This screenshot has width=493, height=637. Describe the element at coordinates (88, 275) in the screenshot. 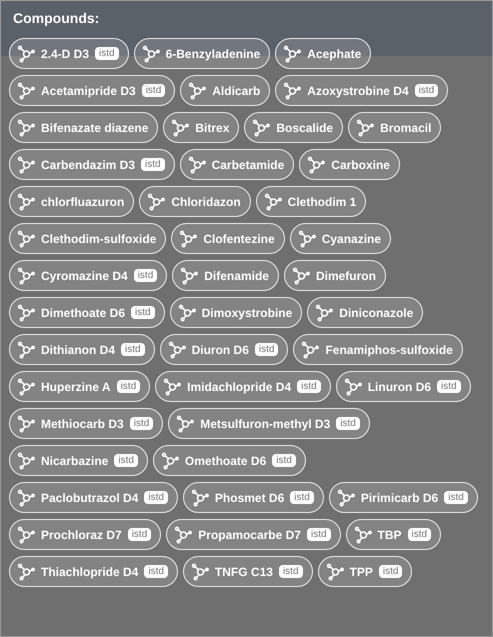

I see `compound-chip: Cyromazine D4 istd` at that location.